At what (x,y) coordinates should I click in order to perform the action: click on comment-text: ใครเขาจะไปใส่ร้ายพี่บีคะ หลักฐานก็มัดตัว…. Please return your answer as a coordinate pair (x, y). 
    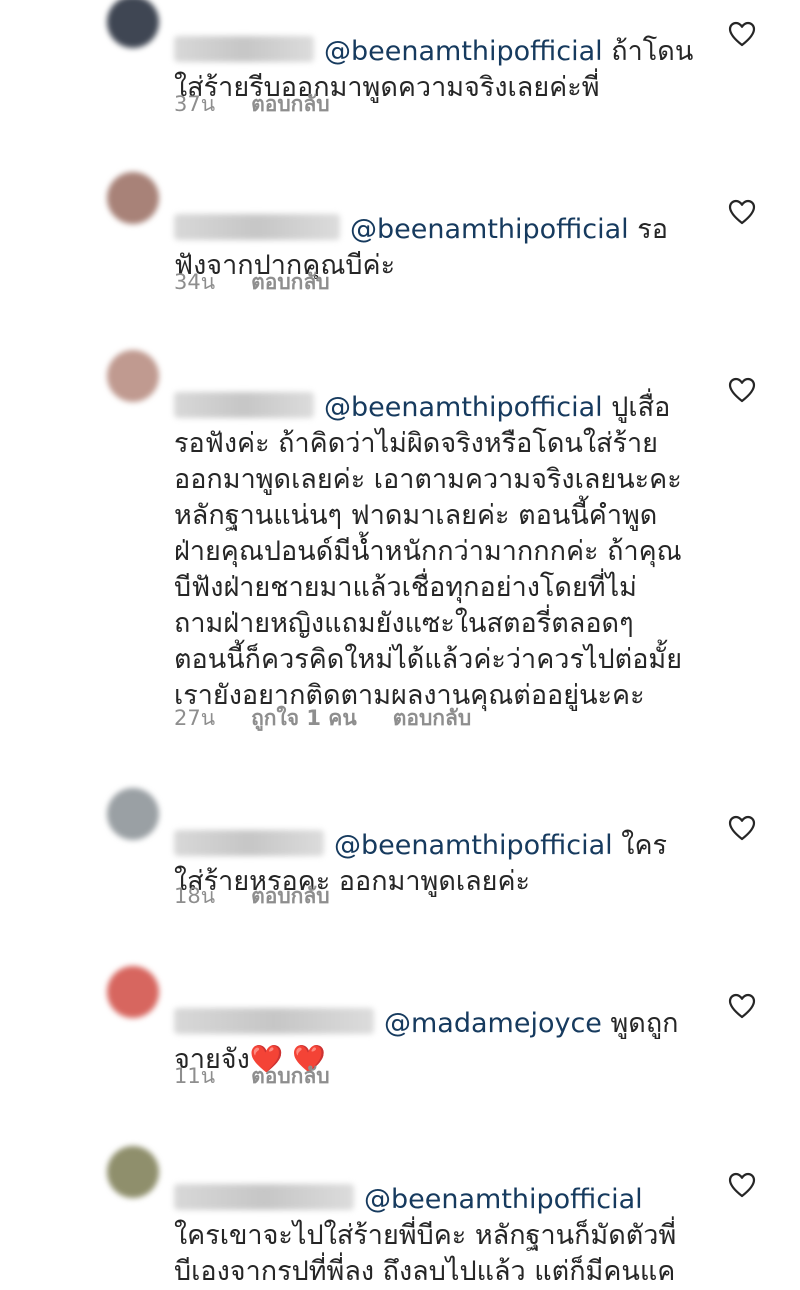
    Looking at the image, I should click on (425, 1253).